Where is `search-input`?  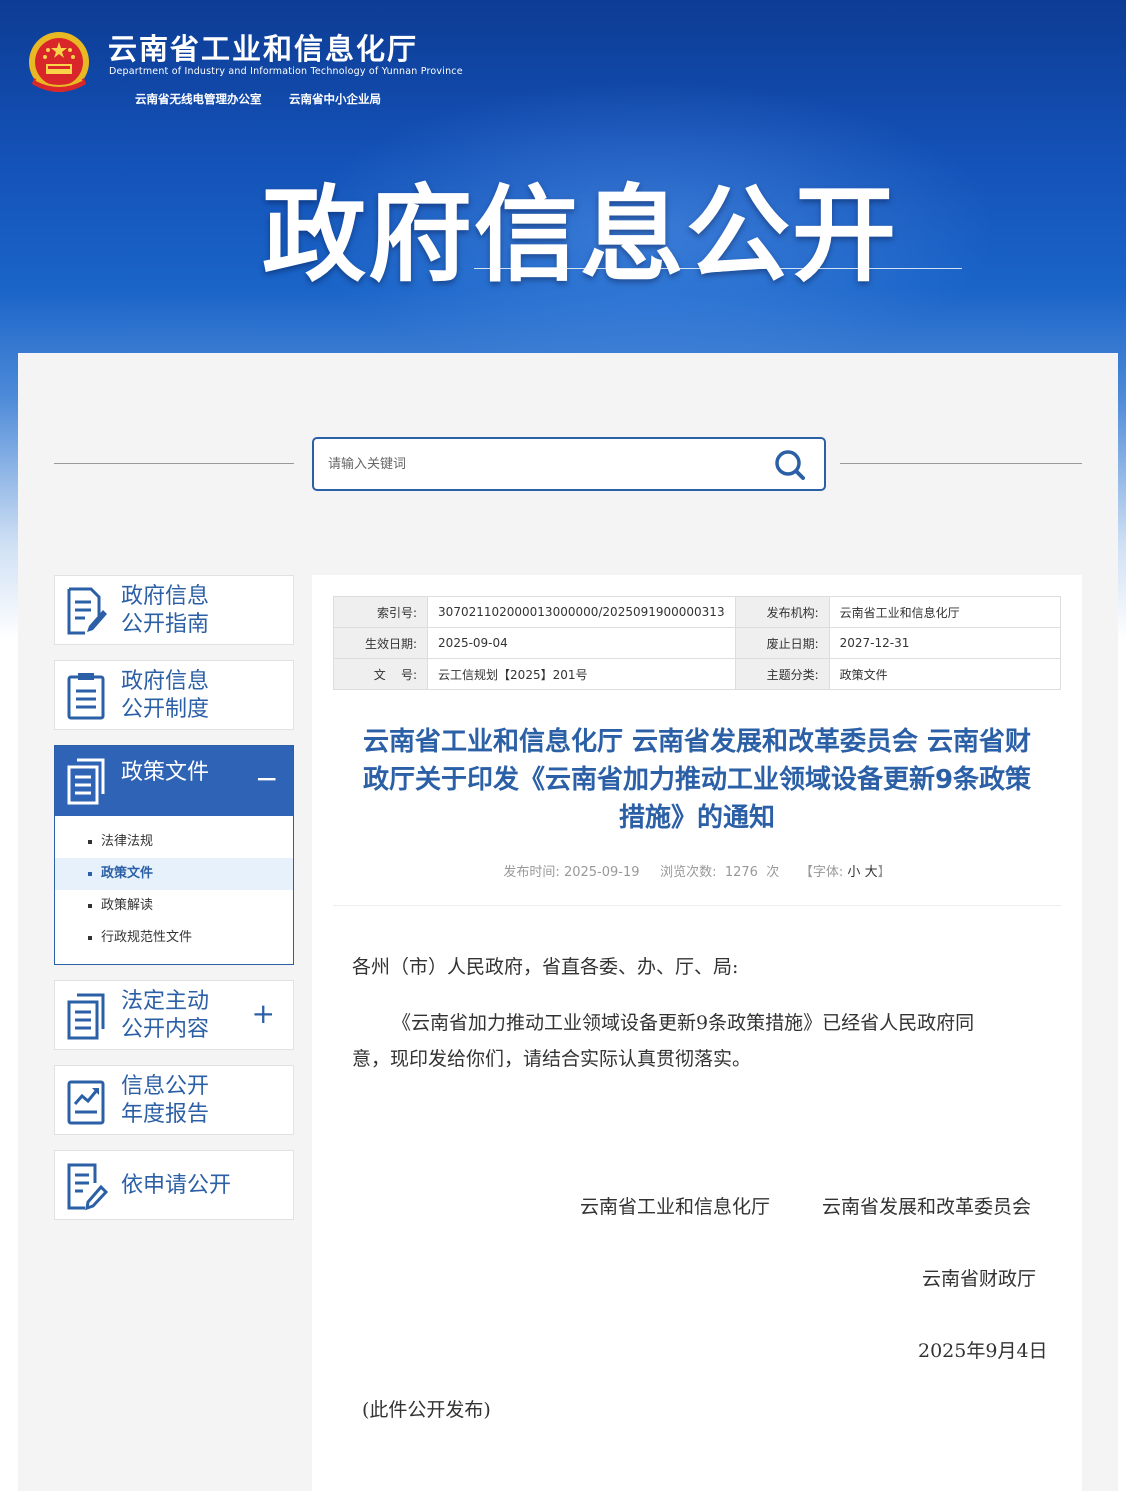 search-input is located at coordinates (538, 464).